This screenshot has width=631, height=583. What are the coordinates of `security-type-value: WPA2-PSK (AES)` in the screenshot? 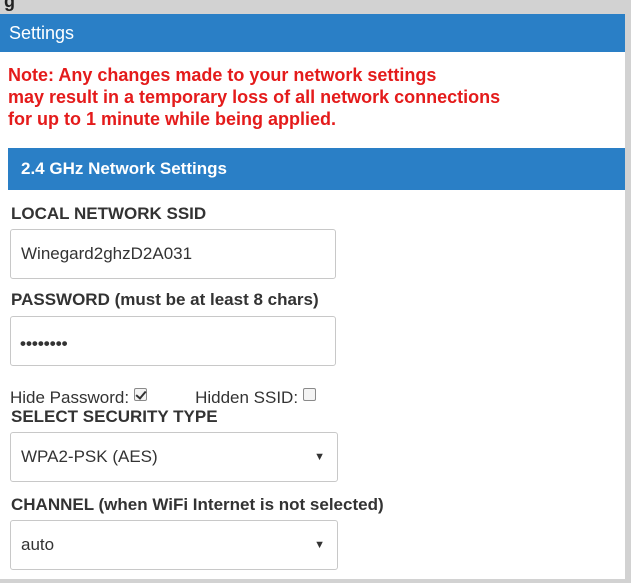 It's located at (89, 456).